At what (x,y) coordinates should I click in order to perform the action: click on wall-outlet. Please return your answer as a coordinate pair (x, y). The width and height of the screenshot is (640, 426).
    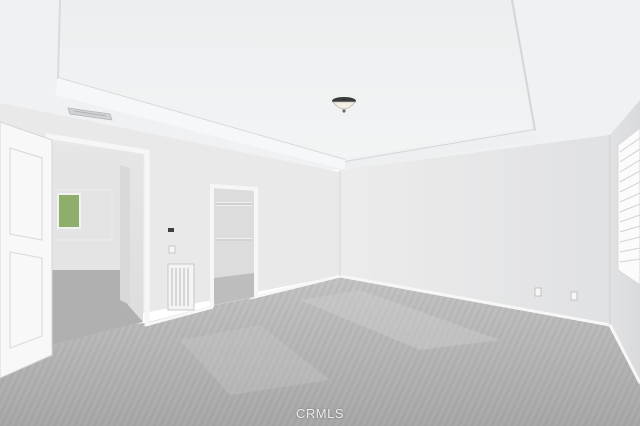
    Looking at the image, I should click on (172, 249).